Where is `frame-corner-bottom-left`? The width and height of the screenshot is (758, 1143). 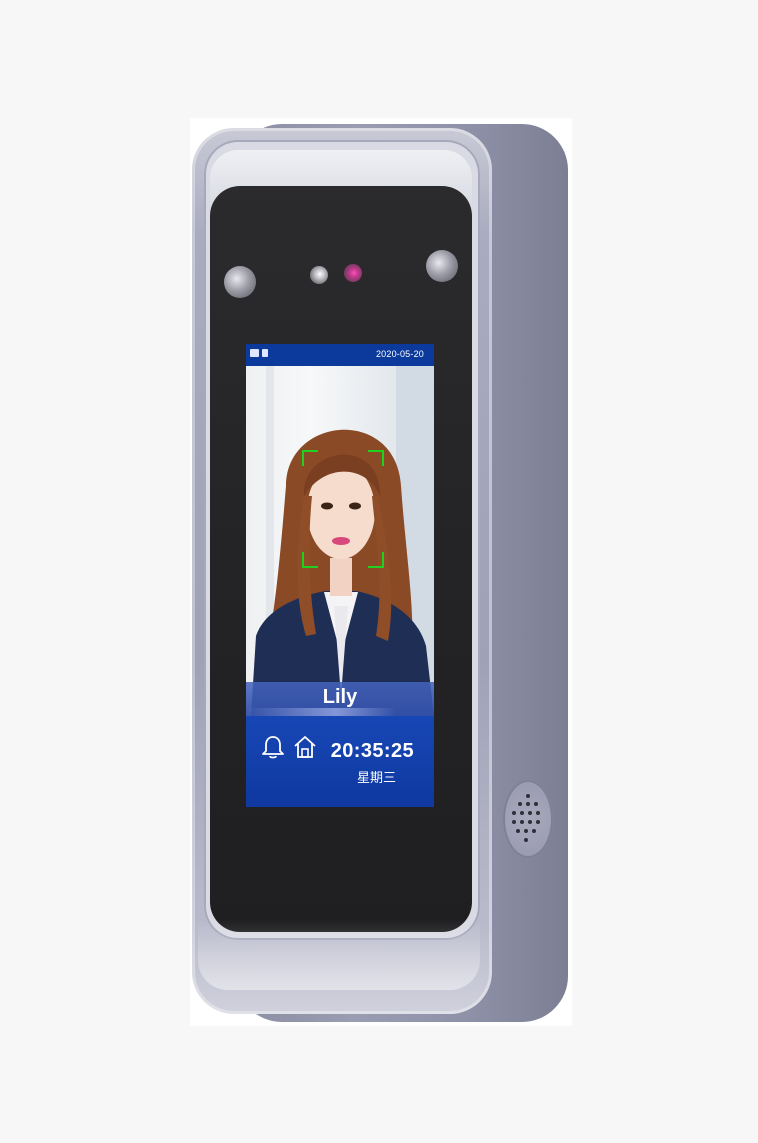
frame-corner-bottom-left is located at coordinates (310, 560).